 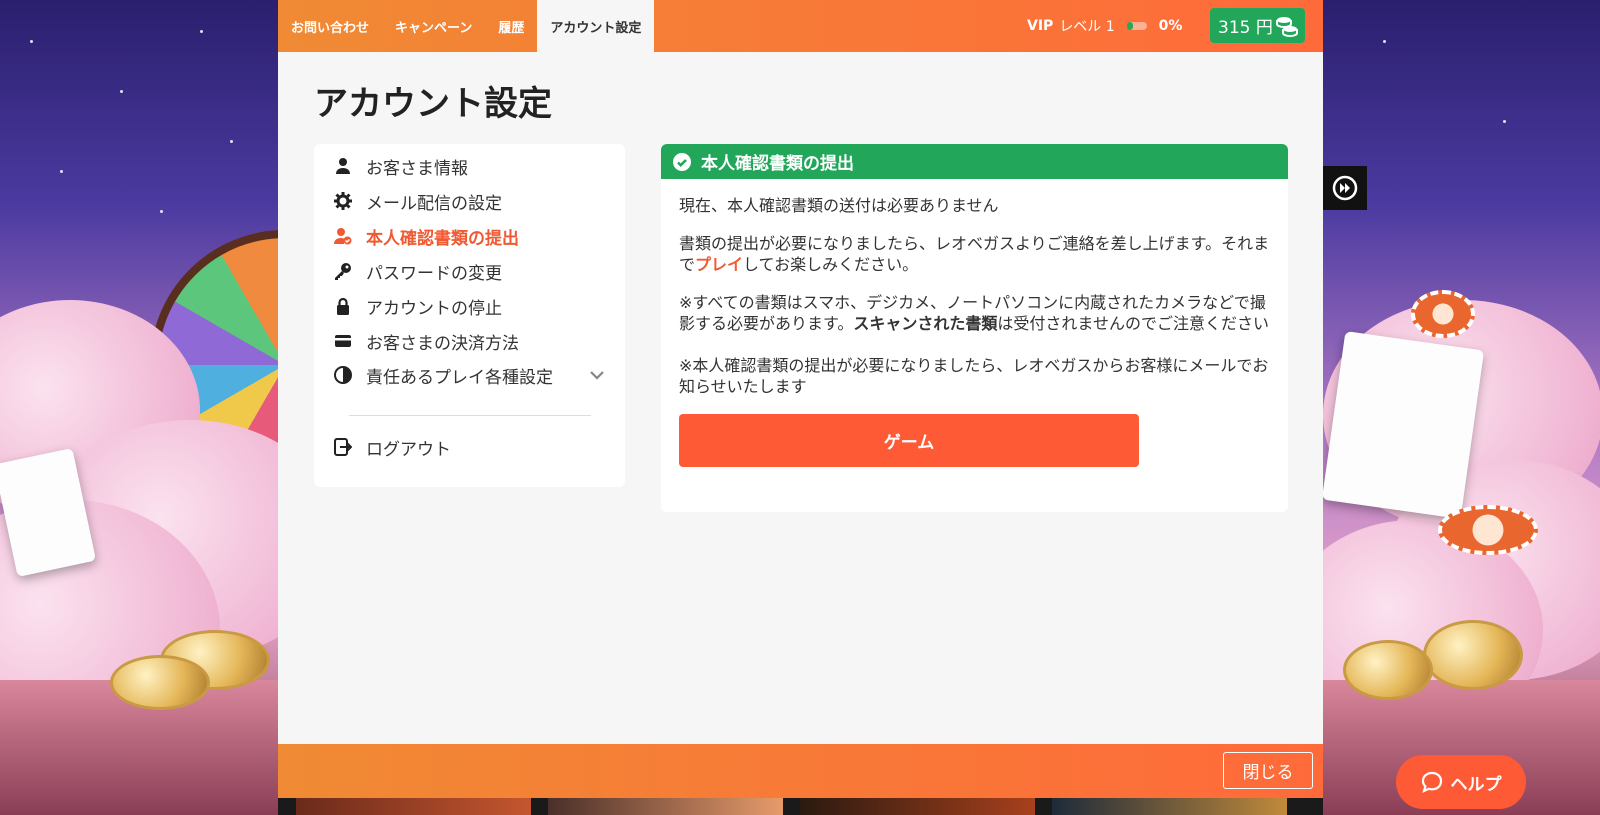 What do you see at coordinates (343, 306) in the screenshot?
I see `lock-icon` at bounding box center [343, 306].